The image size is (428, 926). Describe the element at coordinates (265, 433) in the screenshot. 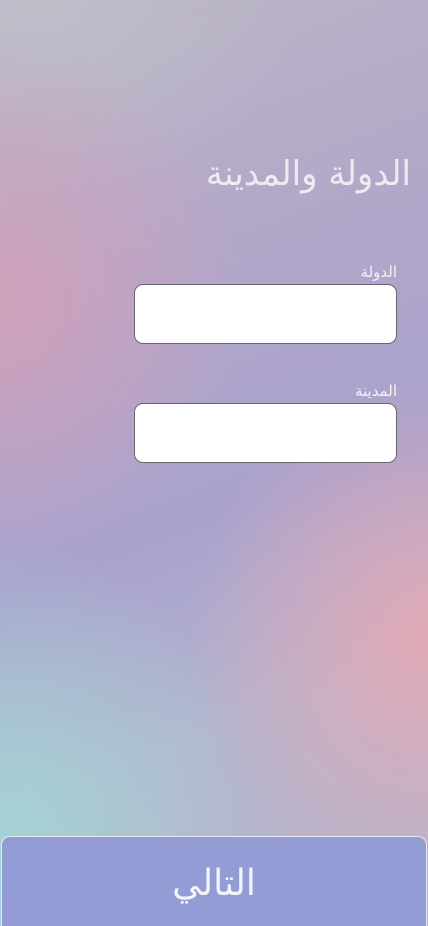

I see `city-input` at that location.